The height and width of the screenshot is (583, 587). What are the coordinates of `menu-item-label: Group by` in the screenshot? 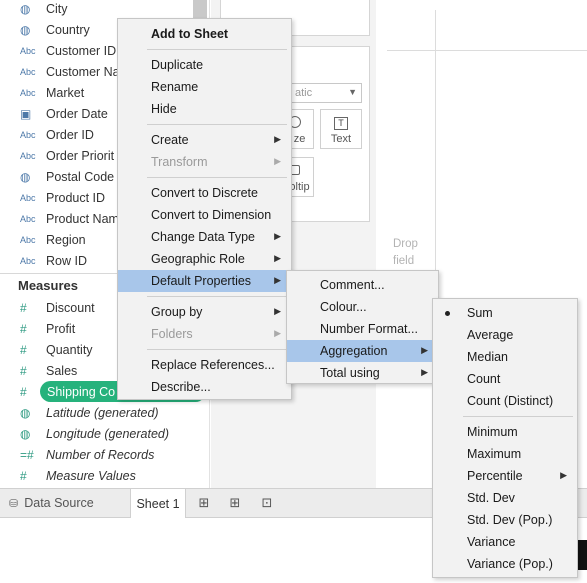 It's located at (177, 312).